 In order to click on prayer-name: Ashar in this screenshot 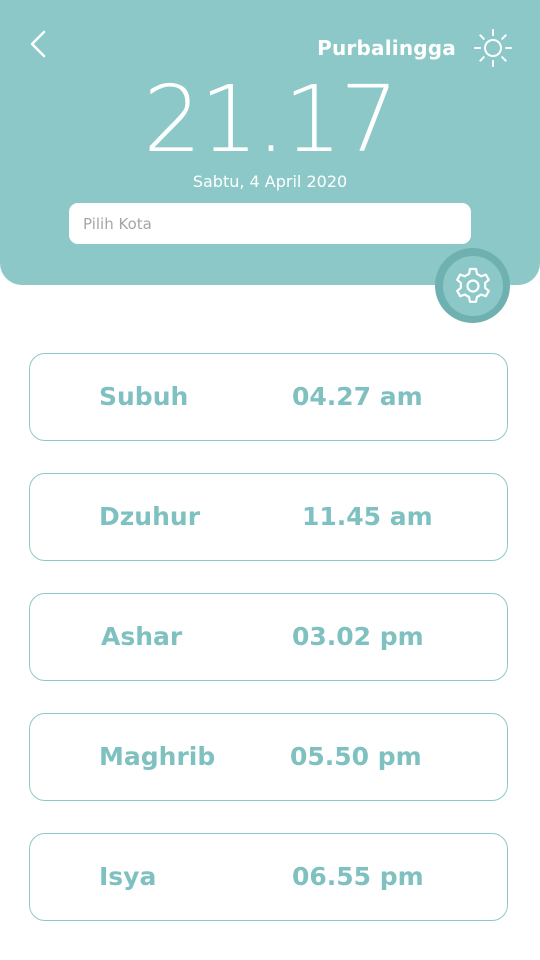, I will do `click(142, 636)`.